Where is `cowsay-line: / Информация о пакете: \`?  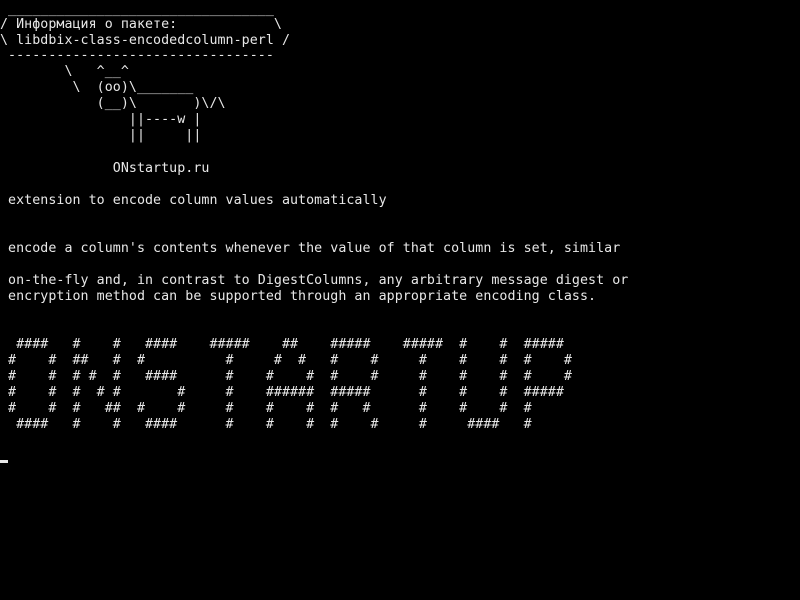
cowsay-line: / Информация о пакете: \ is located at coordinates (141, 24).